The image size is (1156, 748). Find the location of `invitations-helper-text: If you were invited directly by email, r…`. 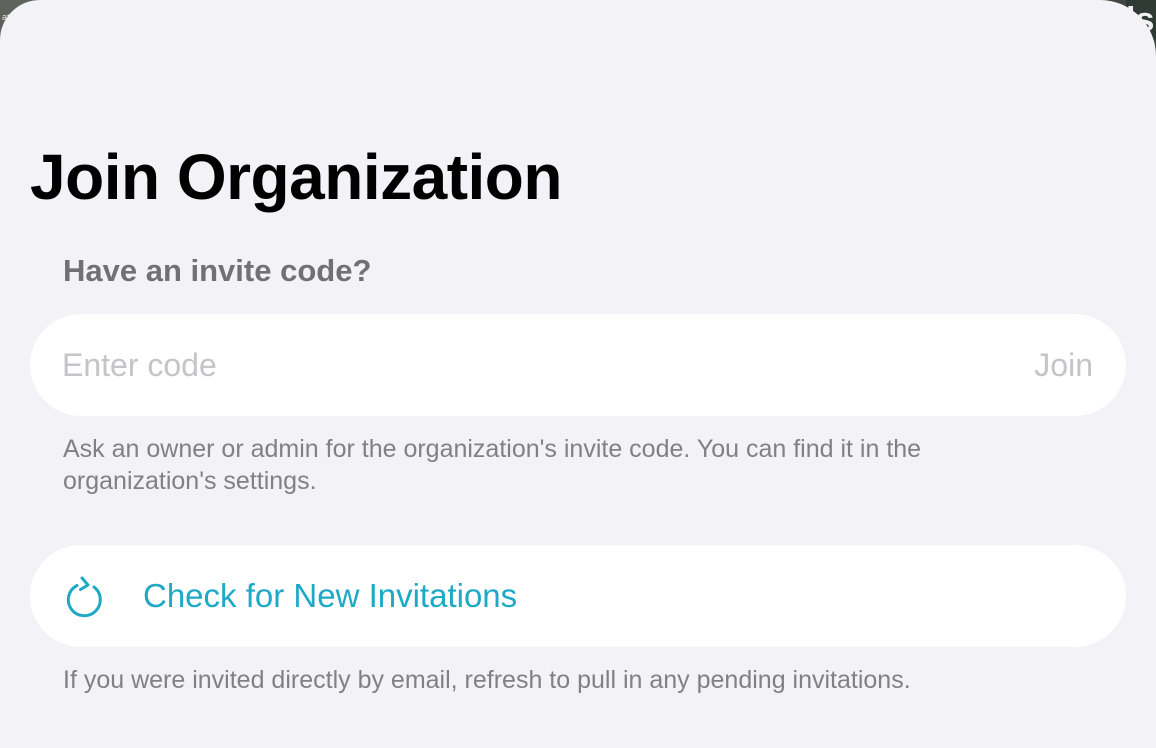

invitations-helper-text: If you were invited directly by email, r… is located at coordinates (487, 680).